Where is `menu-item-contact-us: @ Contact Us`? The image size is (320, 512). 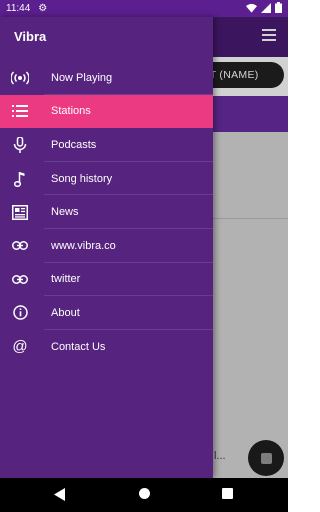
menu-item-contact-us: @ Contact Us is located at coordinates (106, 347).